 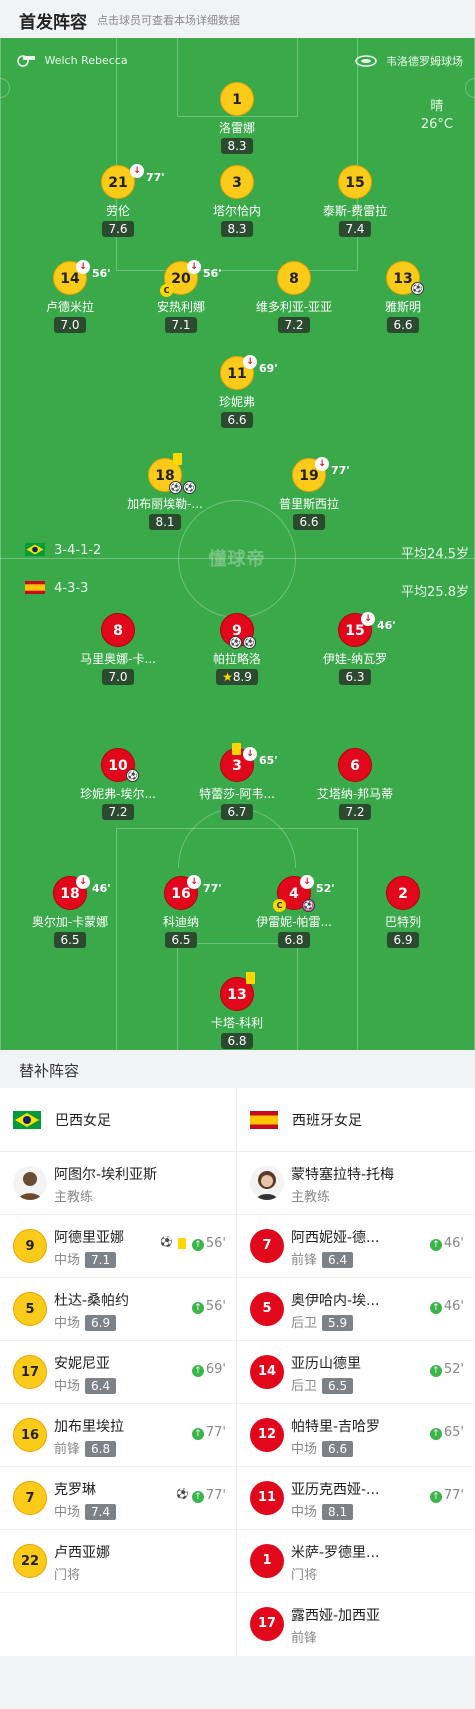 What do you see at coordinates (355, 1120) in the screenshot?
I see `away-team-header: 西班牙女足` at bounding box center [355, 1120].